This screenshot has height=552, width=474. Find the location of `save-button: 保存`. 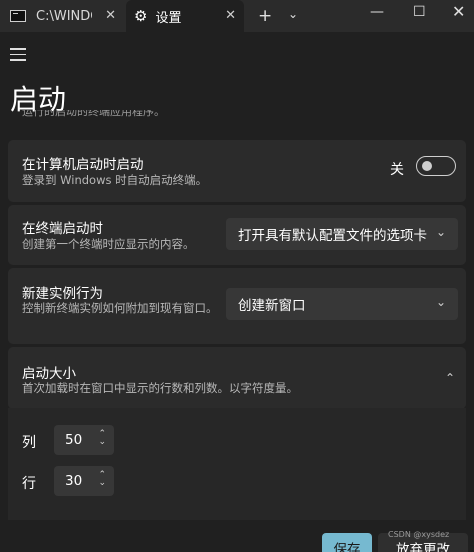

save-button: 保存 is located at coordinates (347, 542).